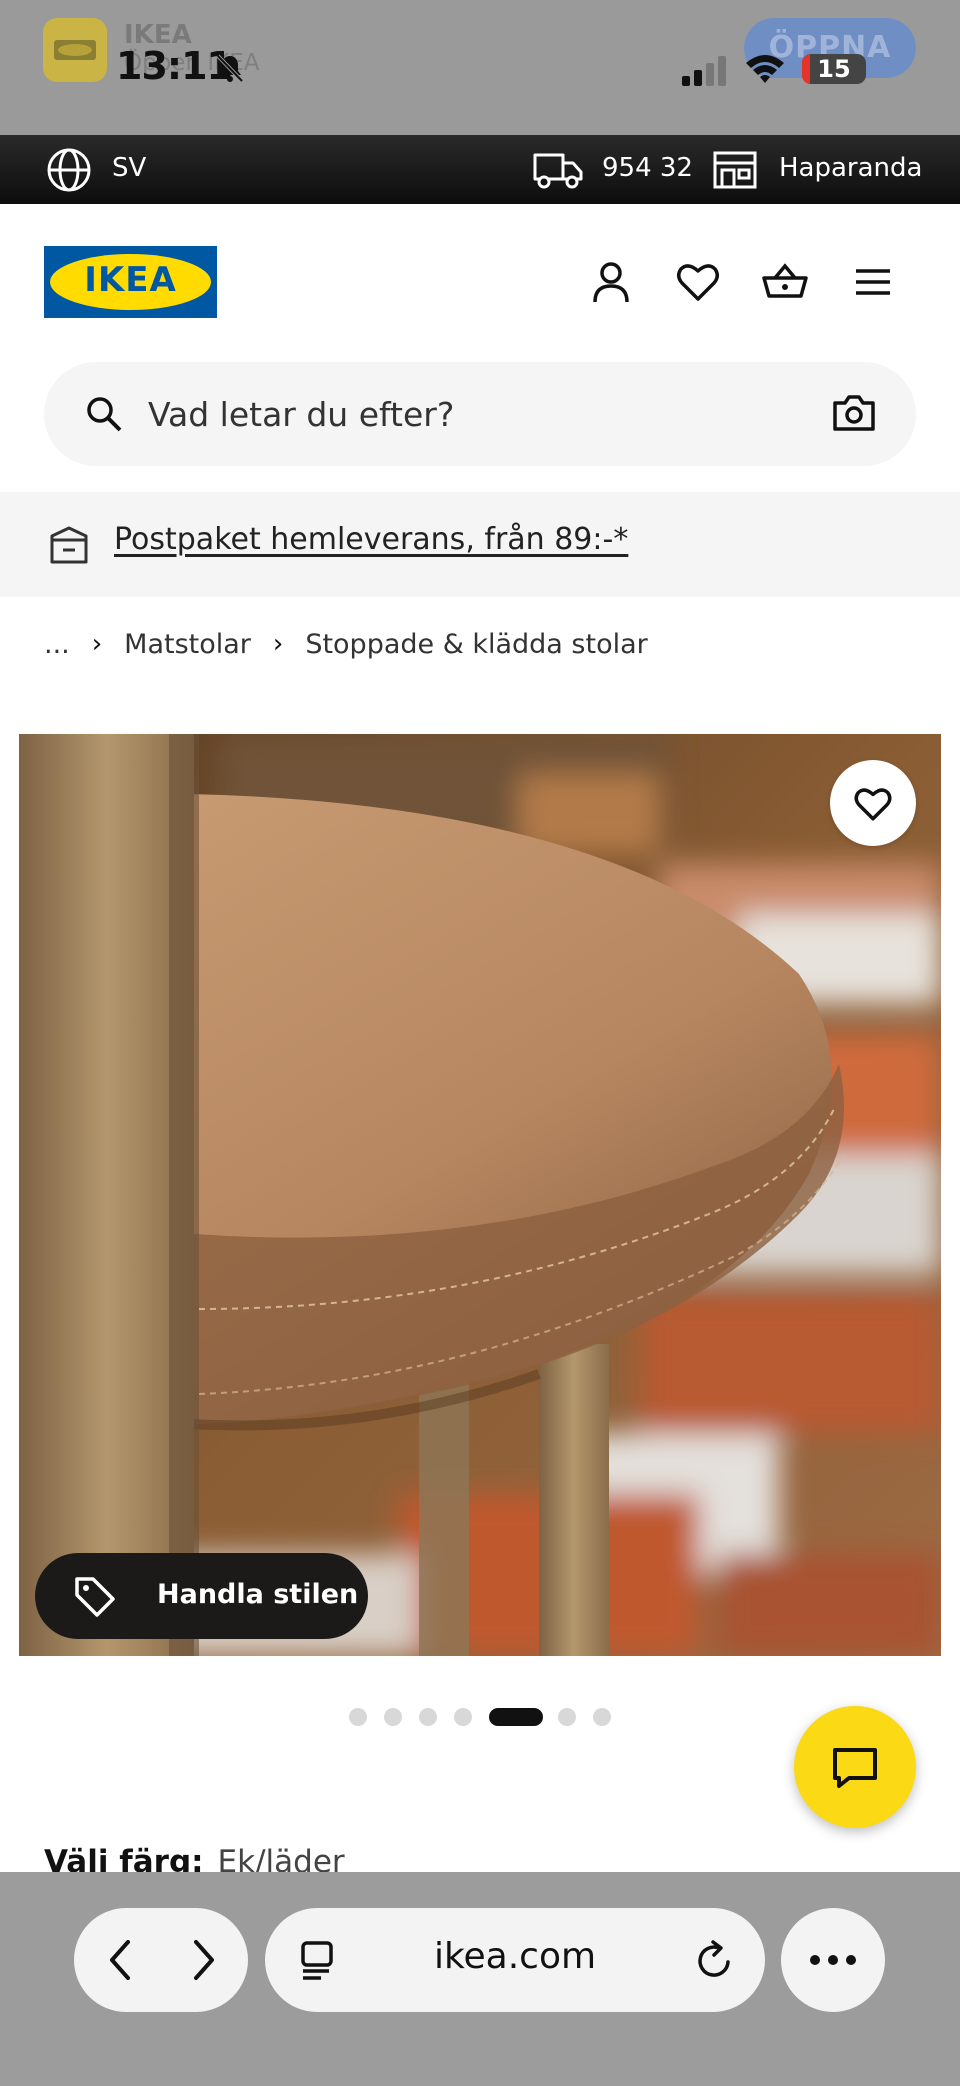 This screenshot has width=960, height=2086. Describe the element at coordinates (480, 67) in the screenshot. I see `status-area: IKEA Öppen IKEA ÖPPNA 13:11 15` at that location.